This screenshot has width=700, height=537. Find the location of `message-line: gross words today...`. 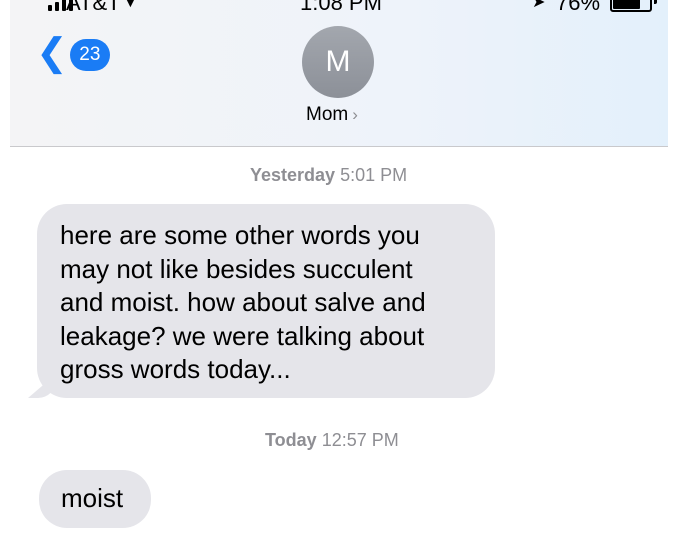

message-line: gross words today... is located at coordinates (175, 369).